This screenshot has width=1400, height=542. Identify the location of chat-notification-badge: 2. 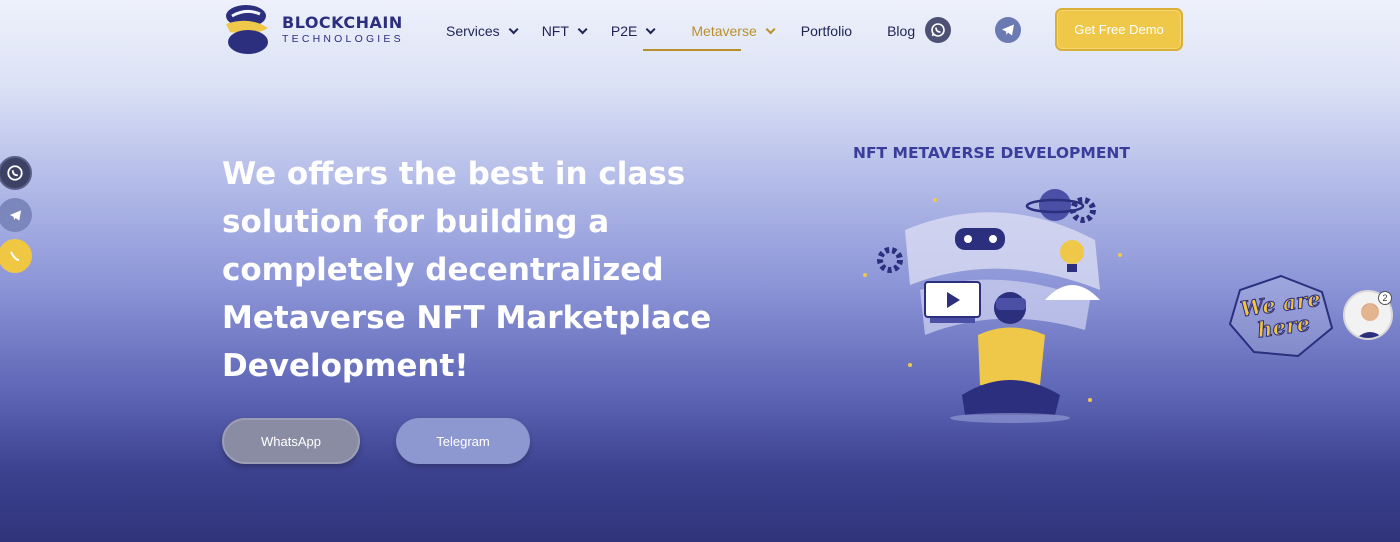
(1385, 298).